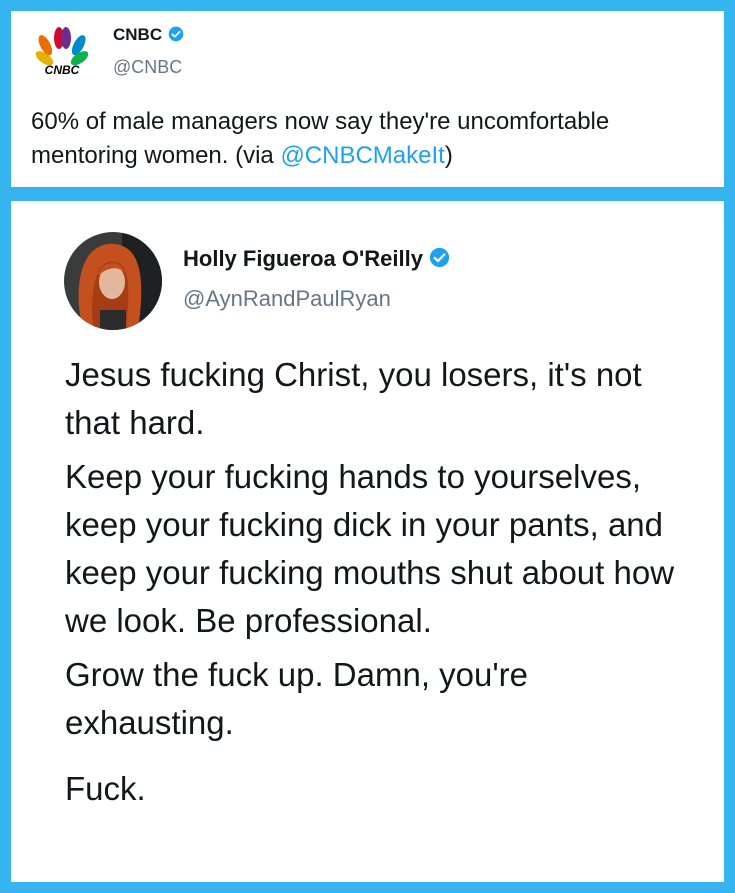 The image size is (735, 893). I want to click on tweet-paragraph: Fuck., so click(105, 788).